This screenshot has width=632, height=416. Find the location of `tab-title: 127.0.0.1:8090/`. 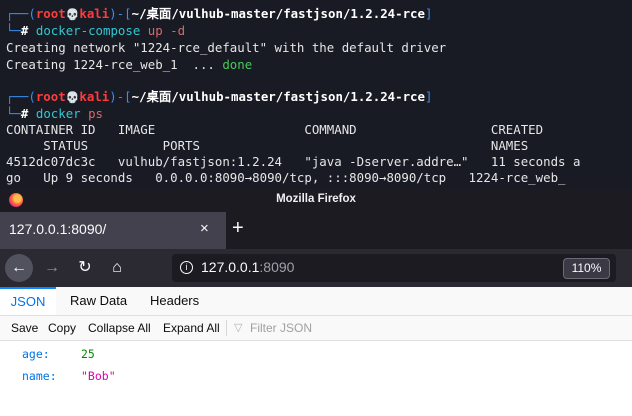

tab-title: 127.0.0.1:8090/ is located at coordinates (58, 229).